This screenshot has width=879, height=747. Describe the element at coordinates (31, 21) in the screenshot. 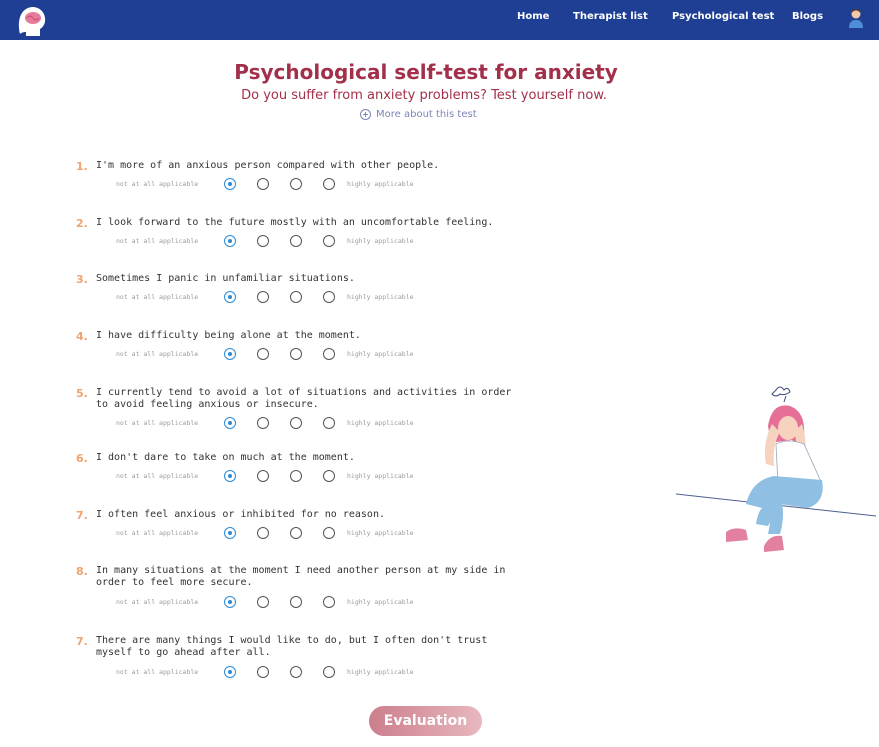

I see `brain-logo-icon` at that location.